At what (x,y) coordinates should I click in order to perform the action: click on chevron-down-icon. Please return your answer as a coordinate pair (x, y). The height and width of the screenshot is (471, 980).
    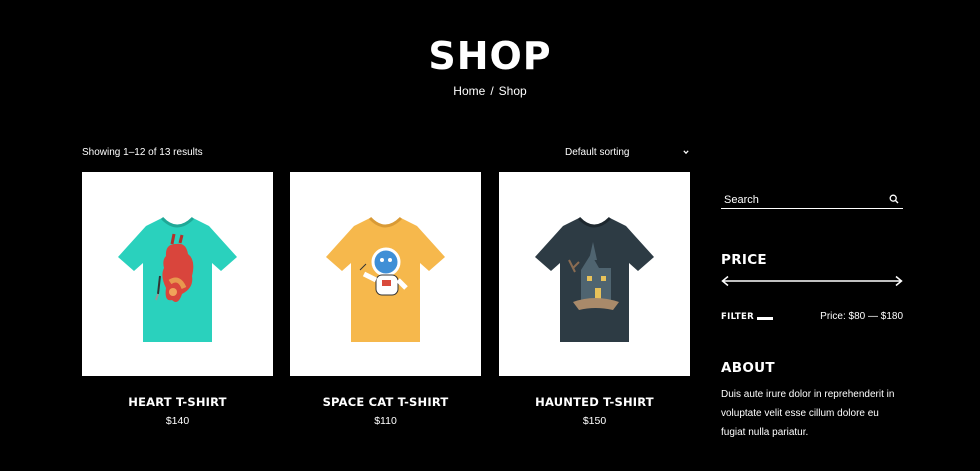
    Looking at the image, I should click on (686, 152).